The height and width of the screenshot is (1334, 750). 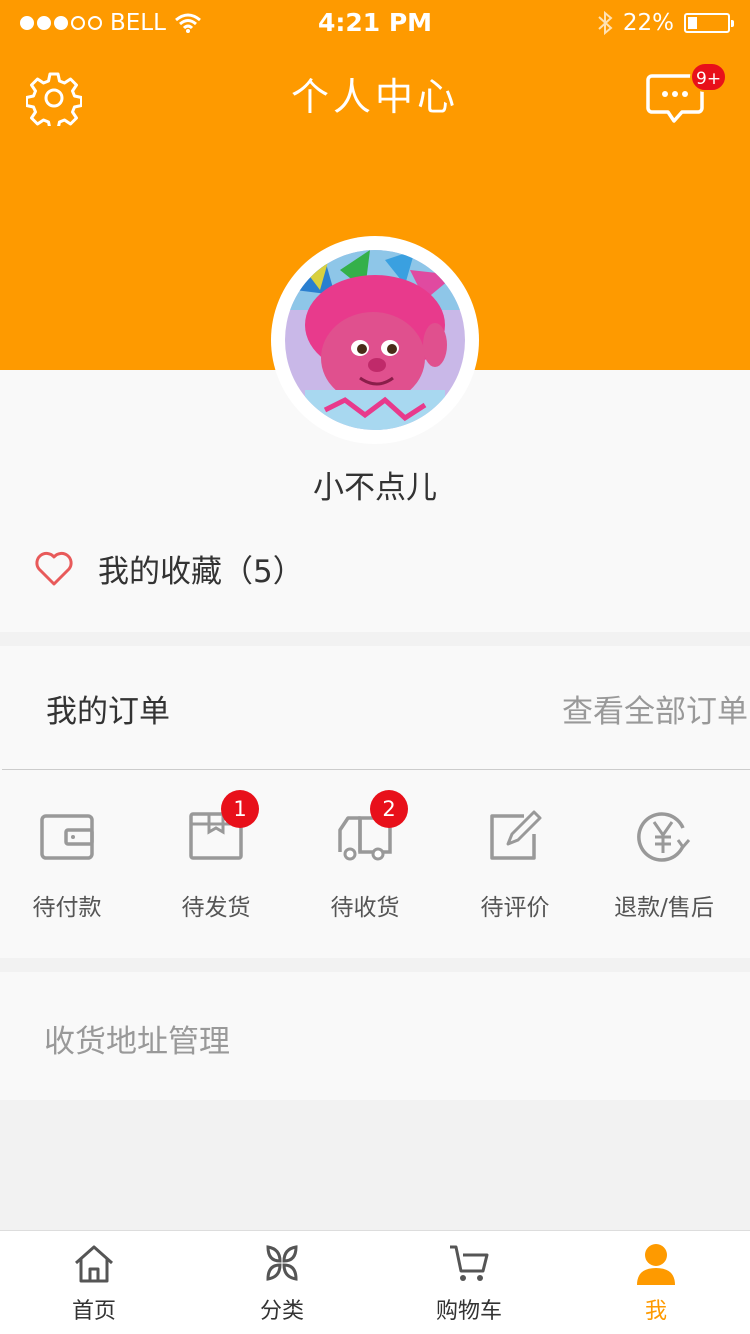 I want to click on order-status-label: 待收货, so click(x=365, y=908).